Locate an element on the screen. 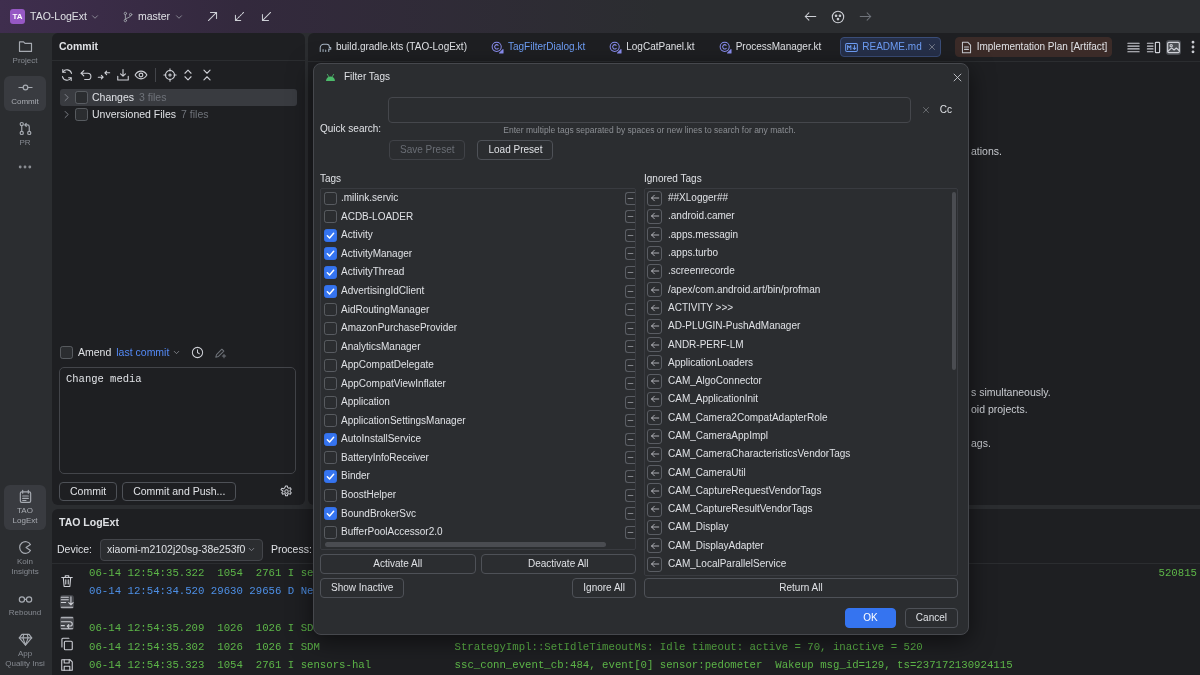  arrow-down-left-icon is located at coordinates (267, 16).